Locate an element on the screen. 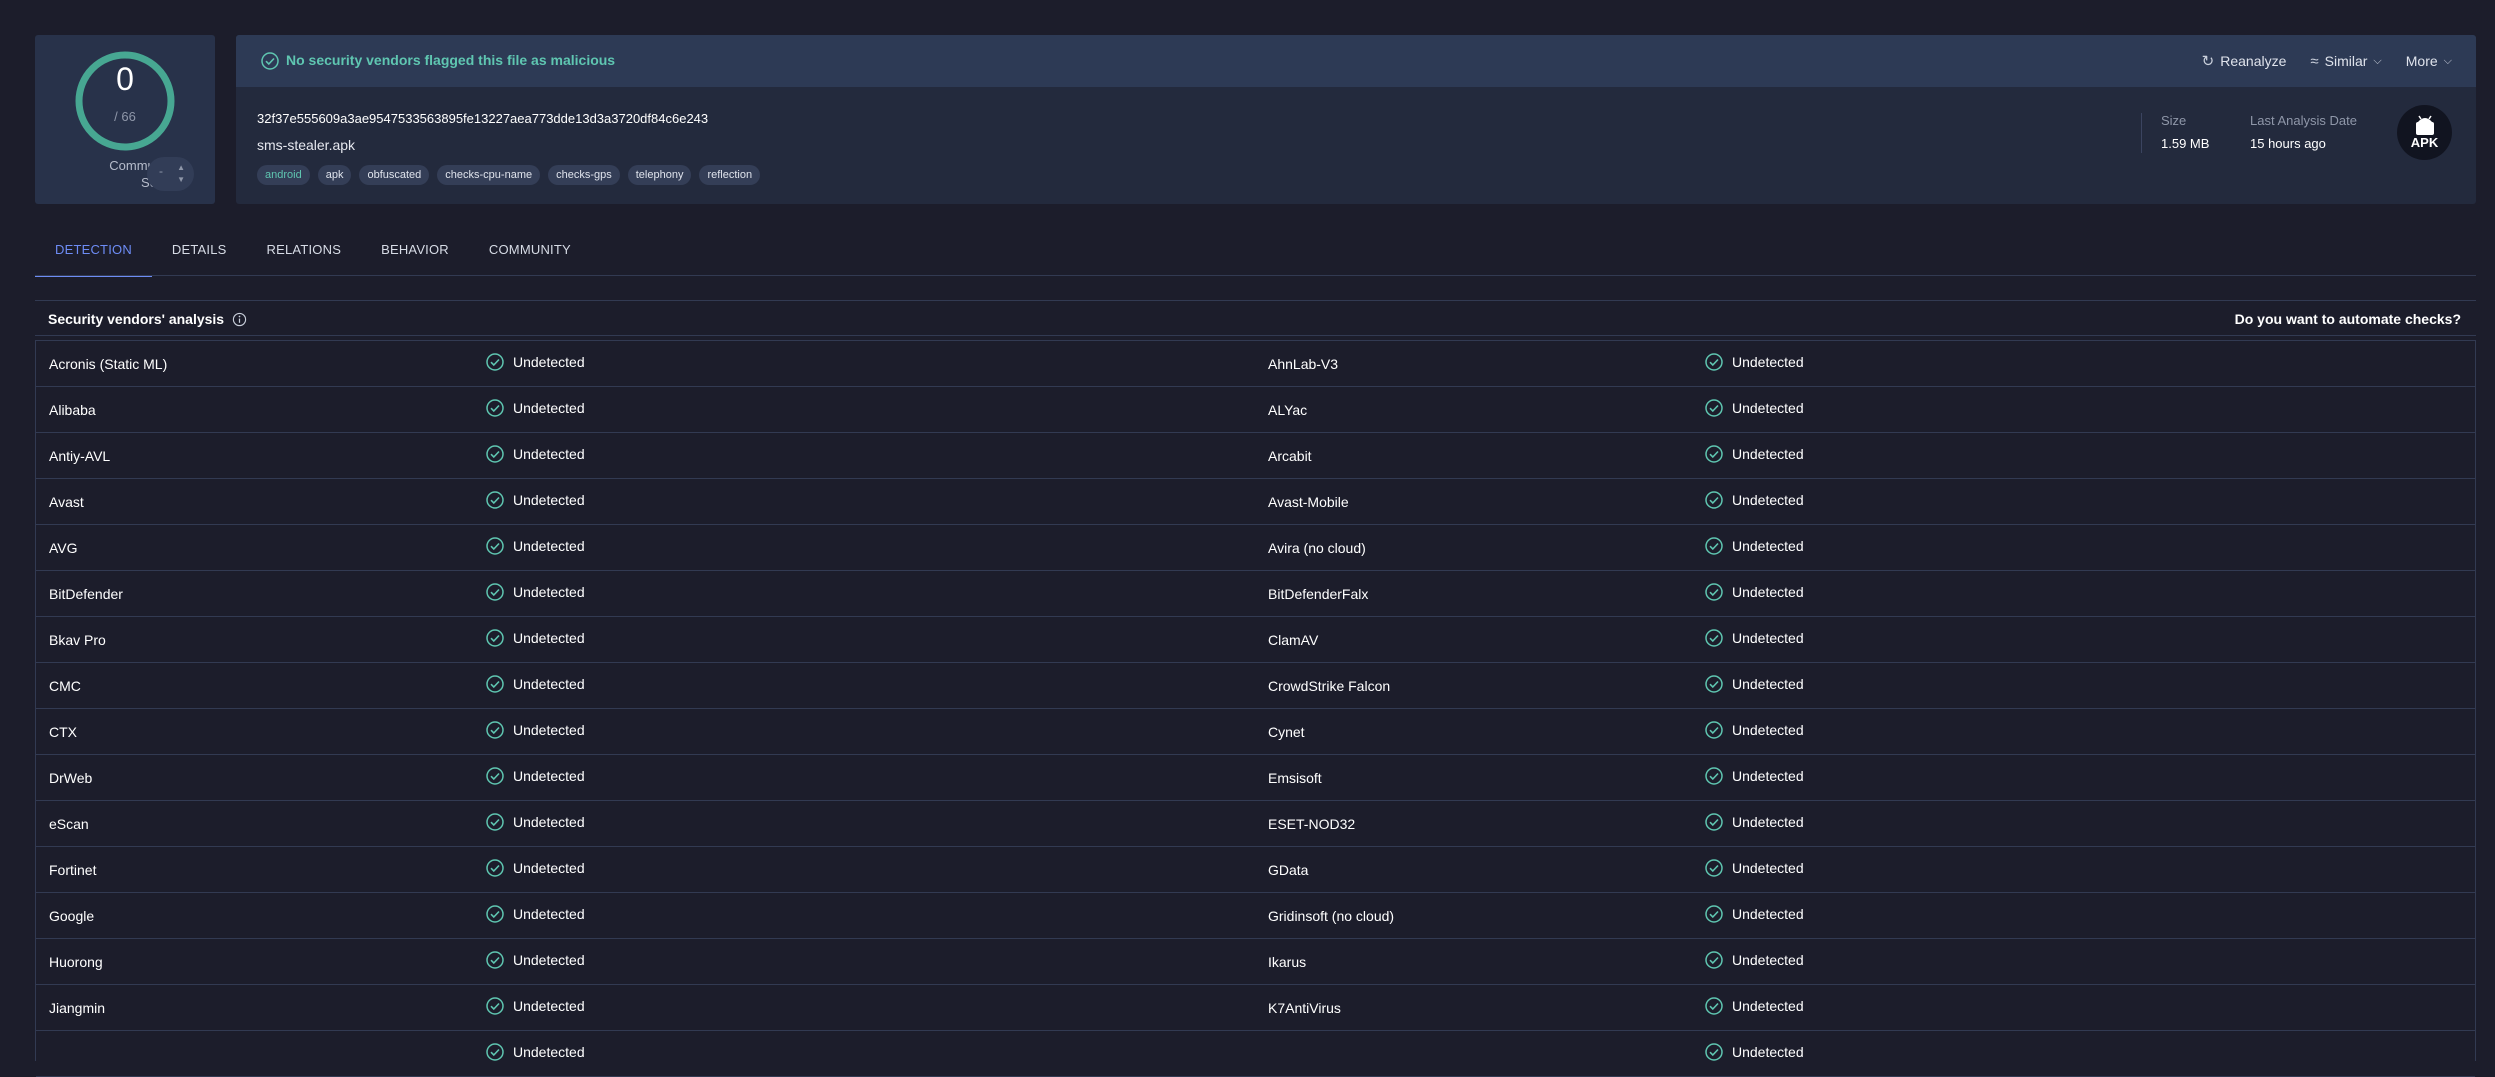 This screenshot has width=2495, height=1077. vendor-name: GData is located at coordinates (1288, 870).